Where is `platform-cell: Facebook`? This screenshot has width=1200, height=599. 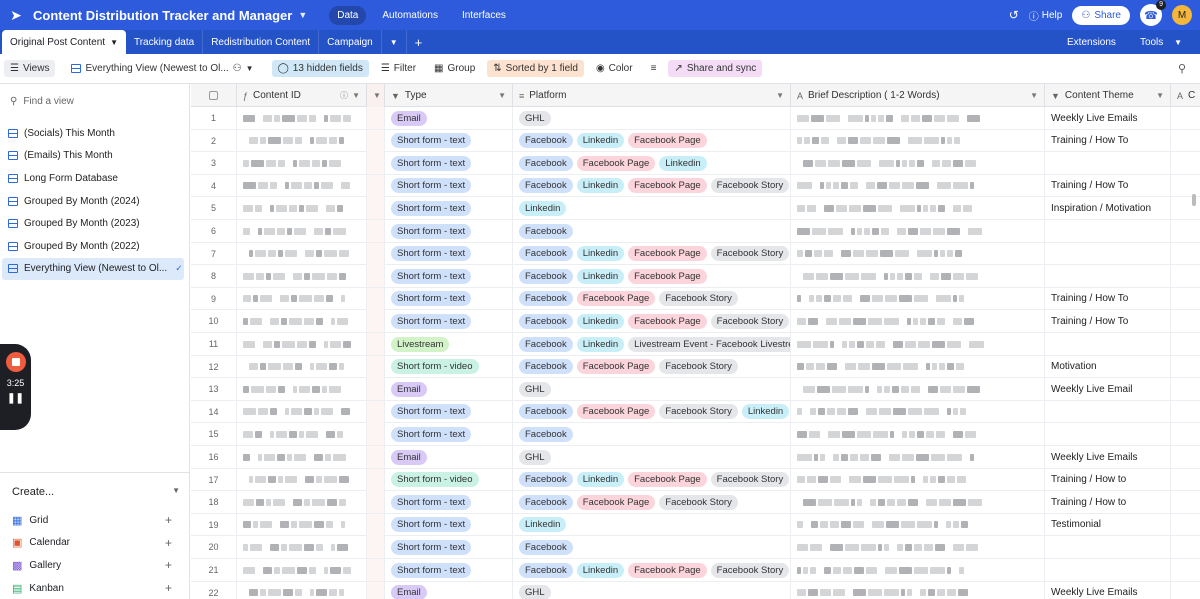
platform-cell: Facebook is located at coordinates (652, 434).